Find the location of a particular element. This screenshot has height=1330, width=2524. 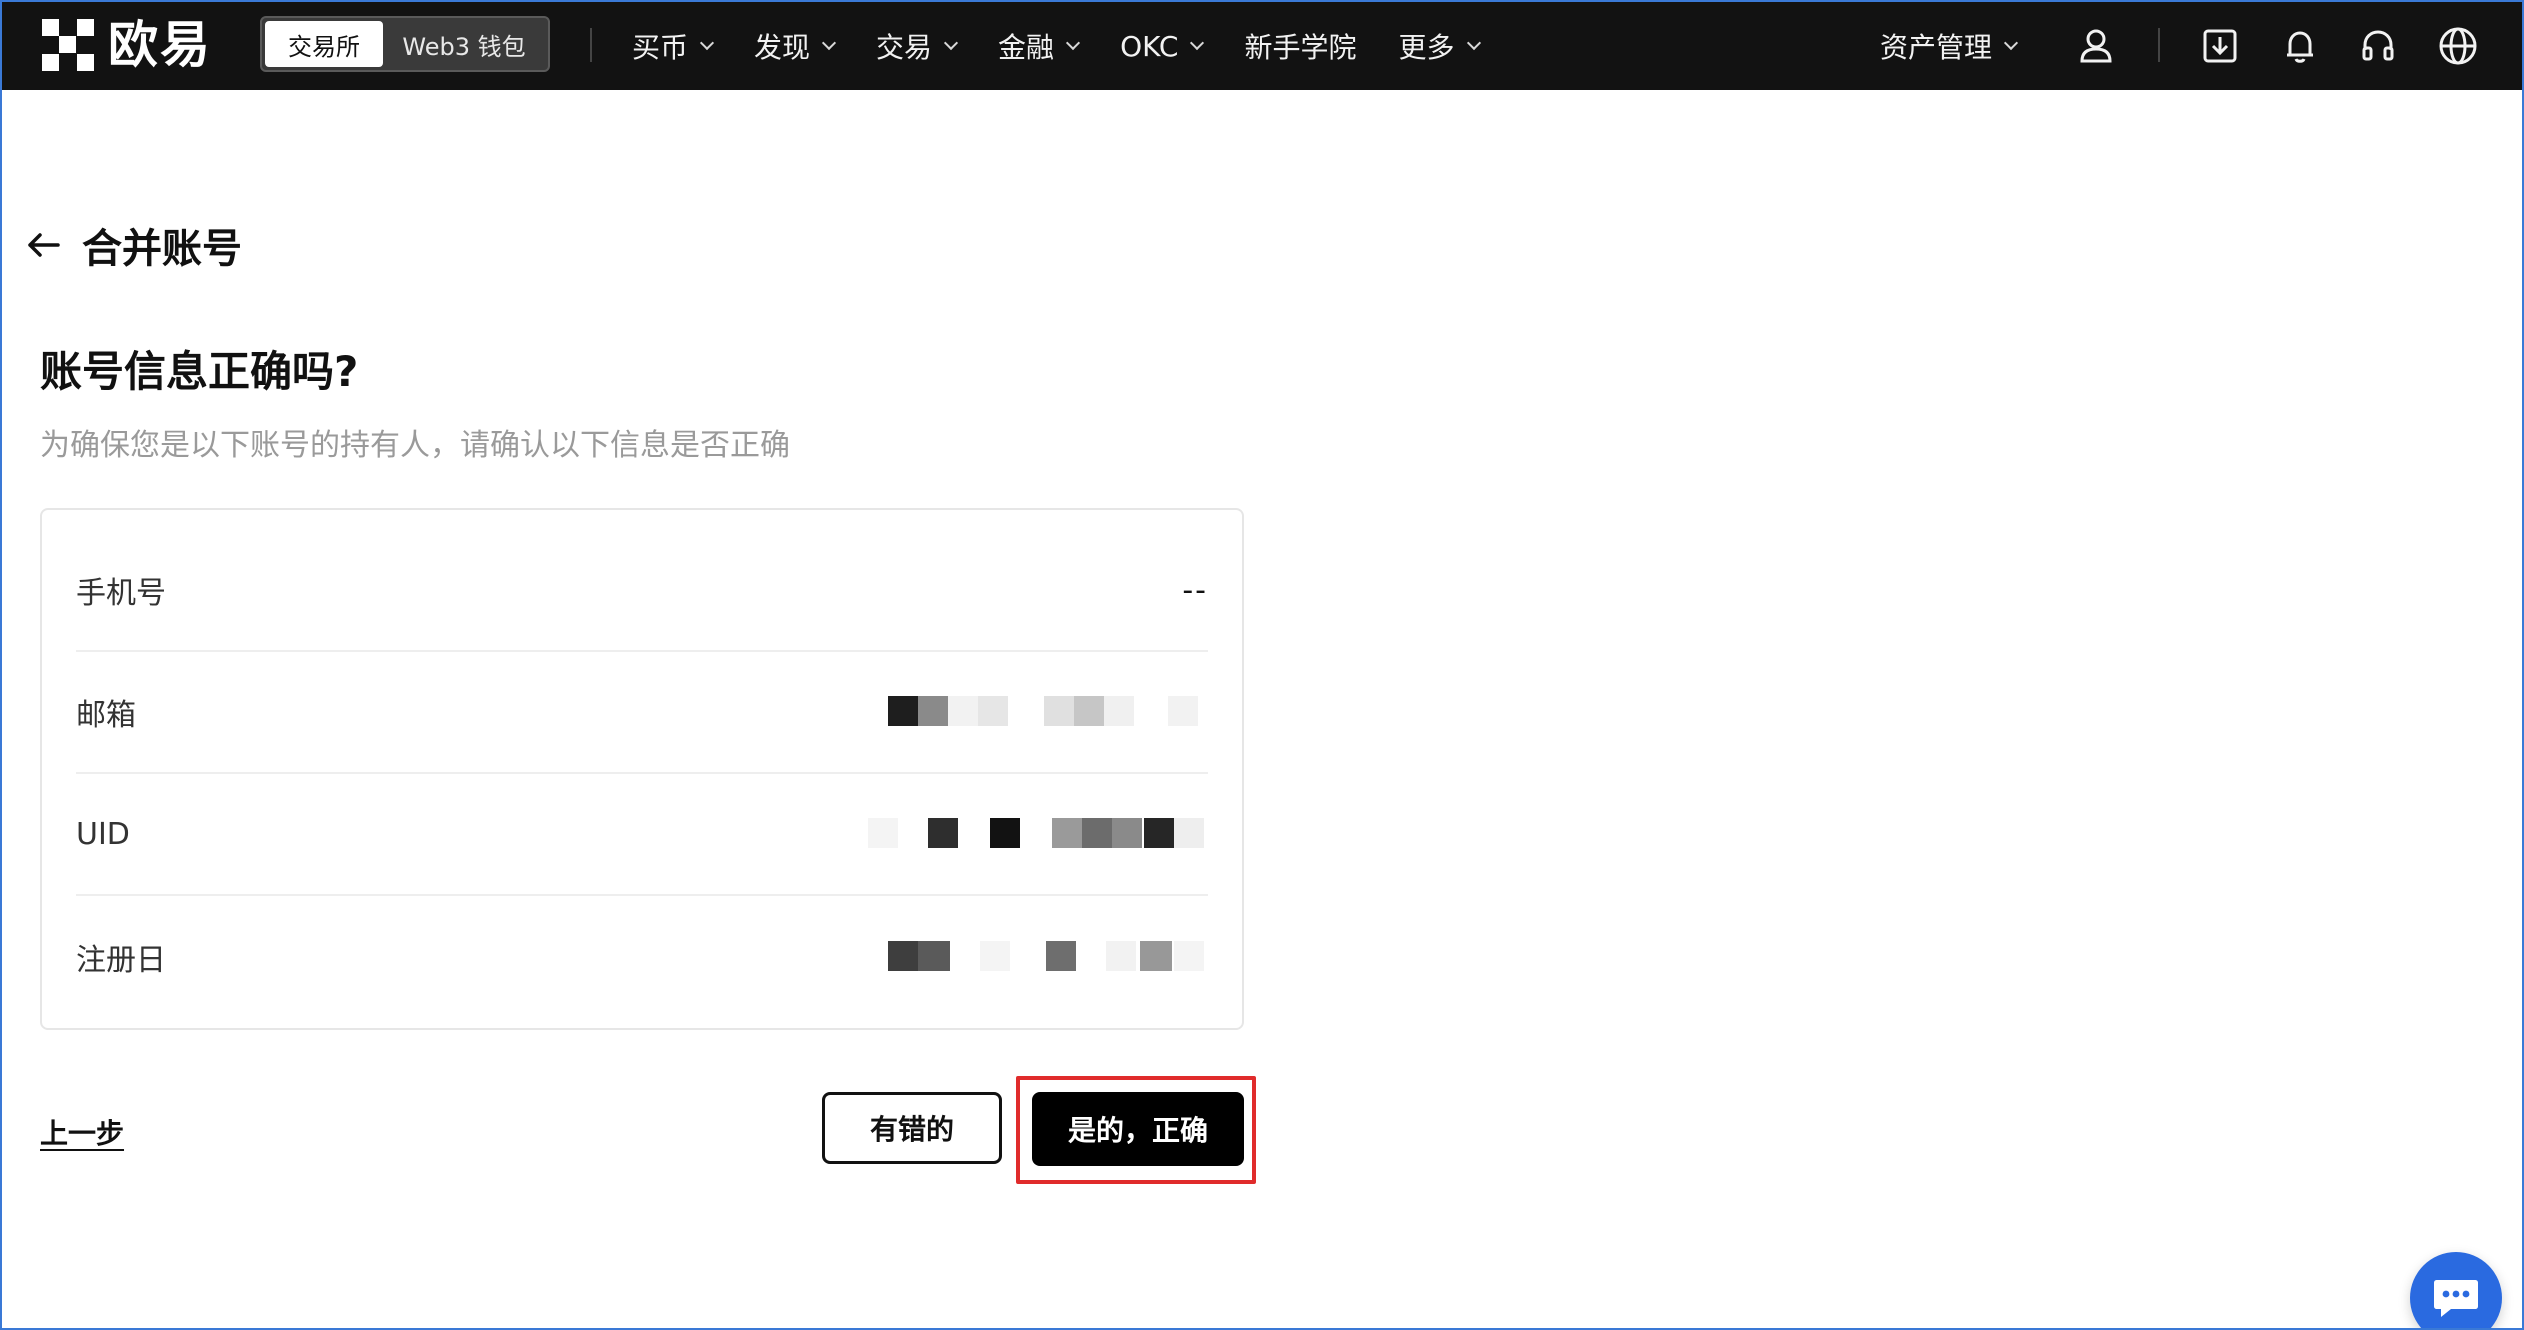

tab-web3-wallet: Web3 钱包 is located at coordinates (464, 44).